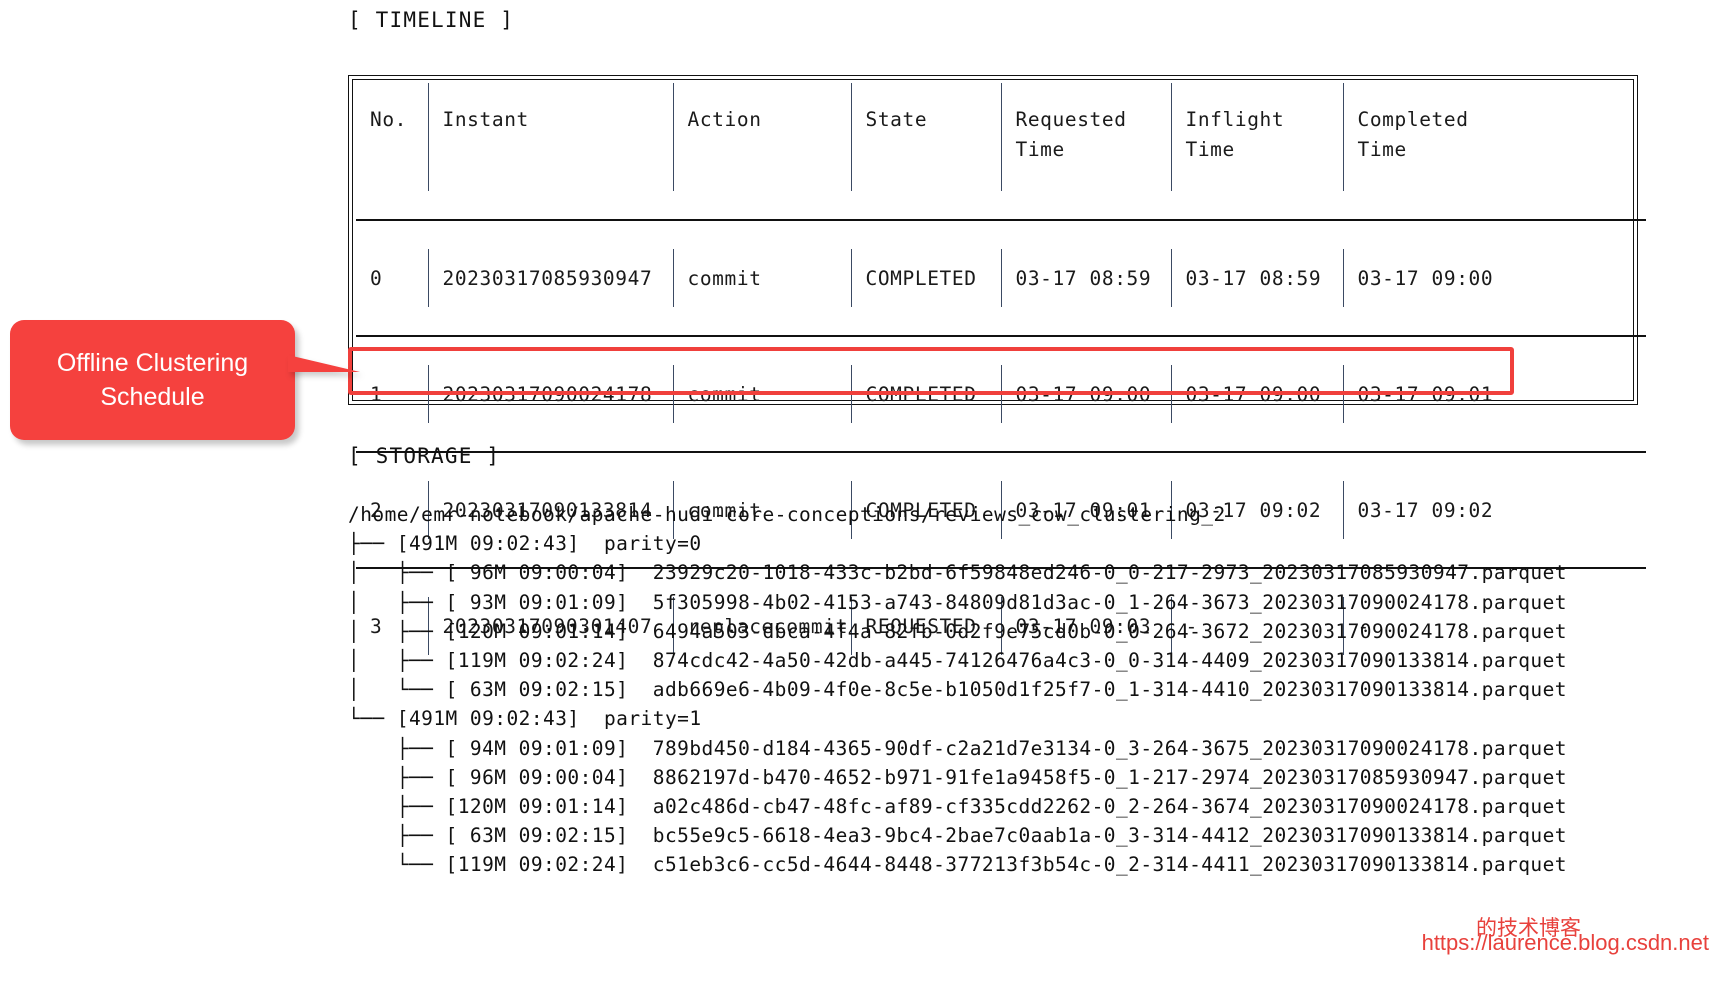 This screenshot has width=1721, height=990. What do you see at coordinates (550, 137) in the screenshot?
I see `column-header-instant: Instant` at bounding box center [550, 137].